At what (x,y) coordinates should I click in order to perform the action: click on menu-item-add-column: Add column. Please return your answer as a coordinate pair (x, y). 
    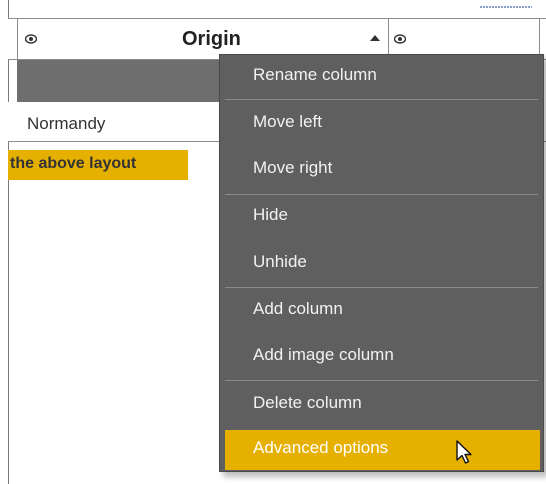
    Looking at the image, I should click on (381, 311).